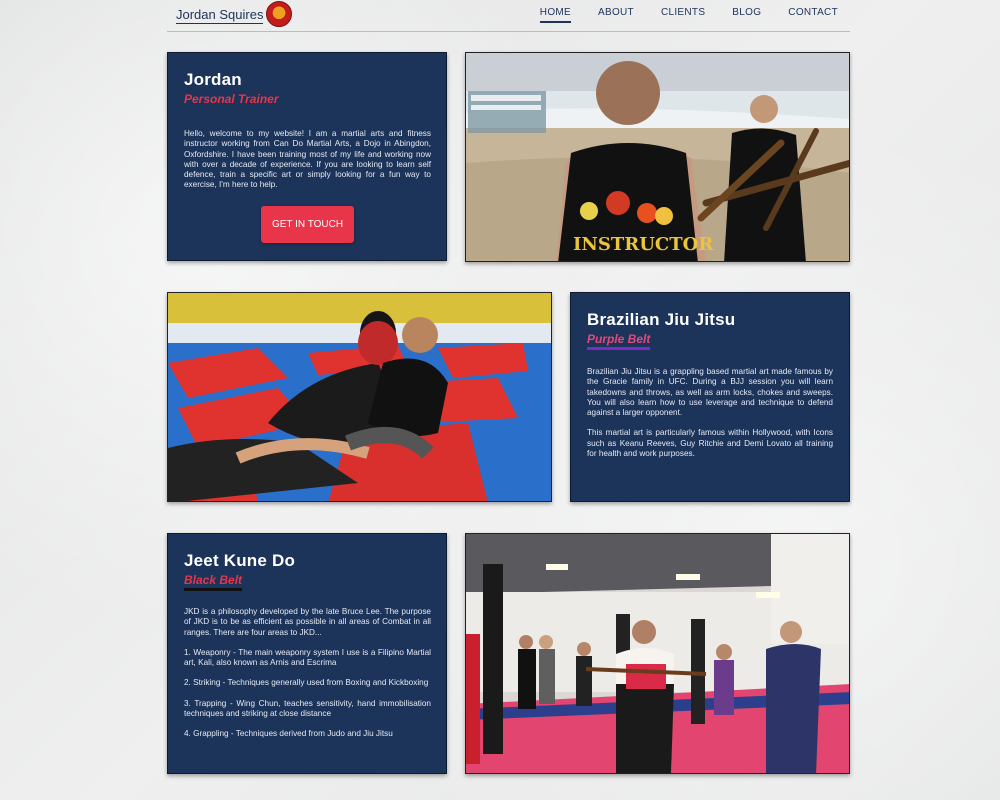  I want to click on logo-icon, so click(279, 14).